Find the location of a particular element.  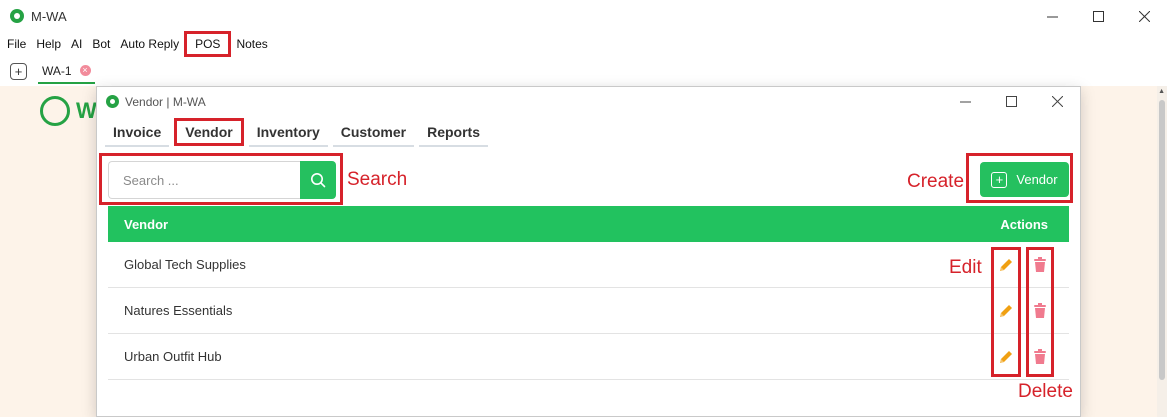

search-group is located at coordinates (223, 180).